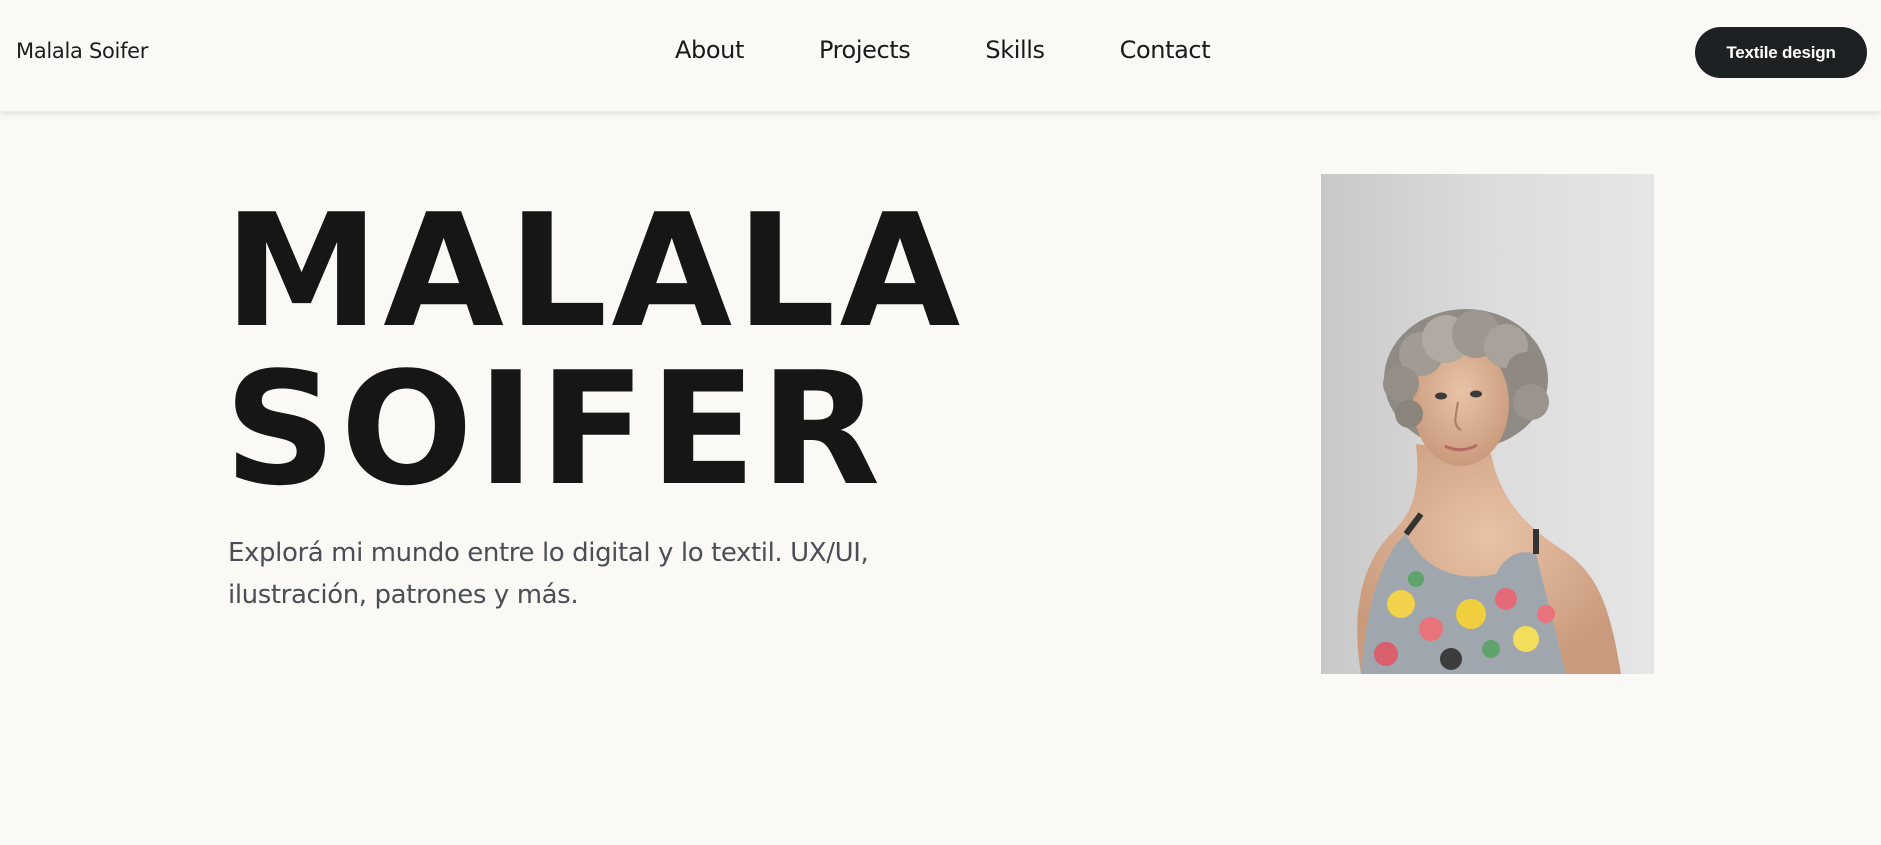  Describe the element at coordinates (82, 51) in the screenshot. I see `brand-name: Malala Soifer` at that location.